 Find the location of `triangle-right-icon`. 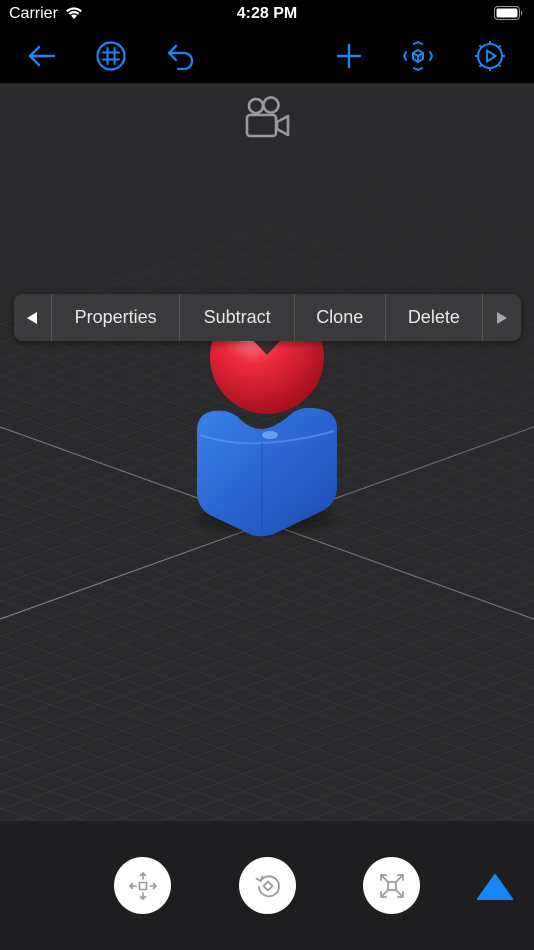

triangle-right-icon is located at coordinates (502, 317).